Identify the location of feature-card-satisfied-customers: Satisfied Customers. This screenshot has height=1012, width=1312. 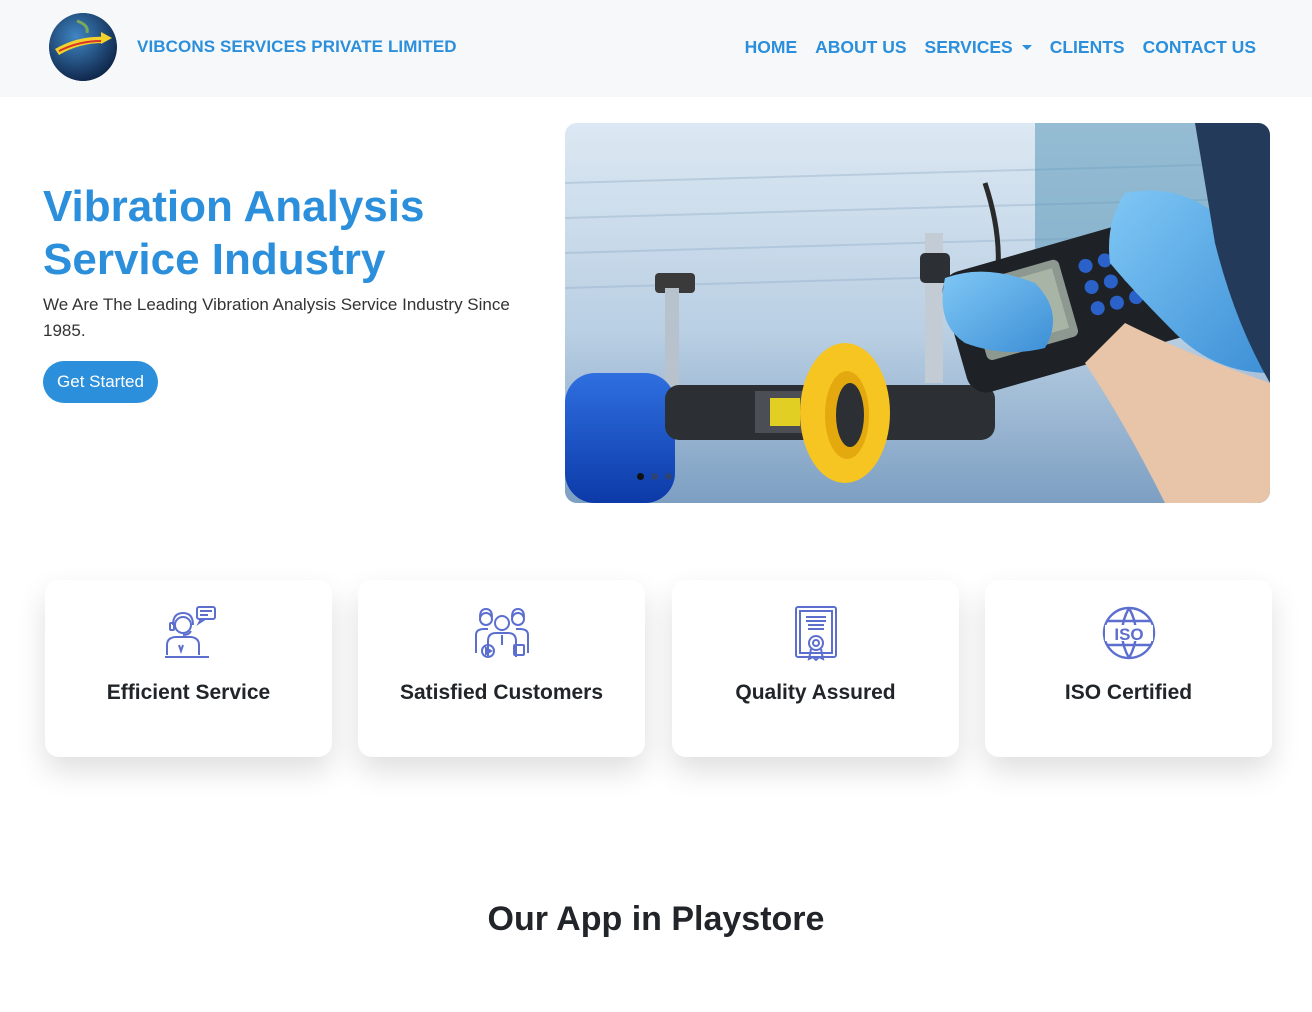
(501, 668).